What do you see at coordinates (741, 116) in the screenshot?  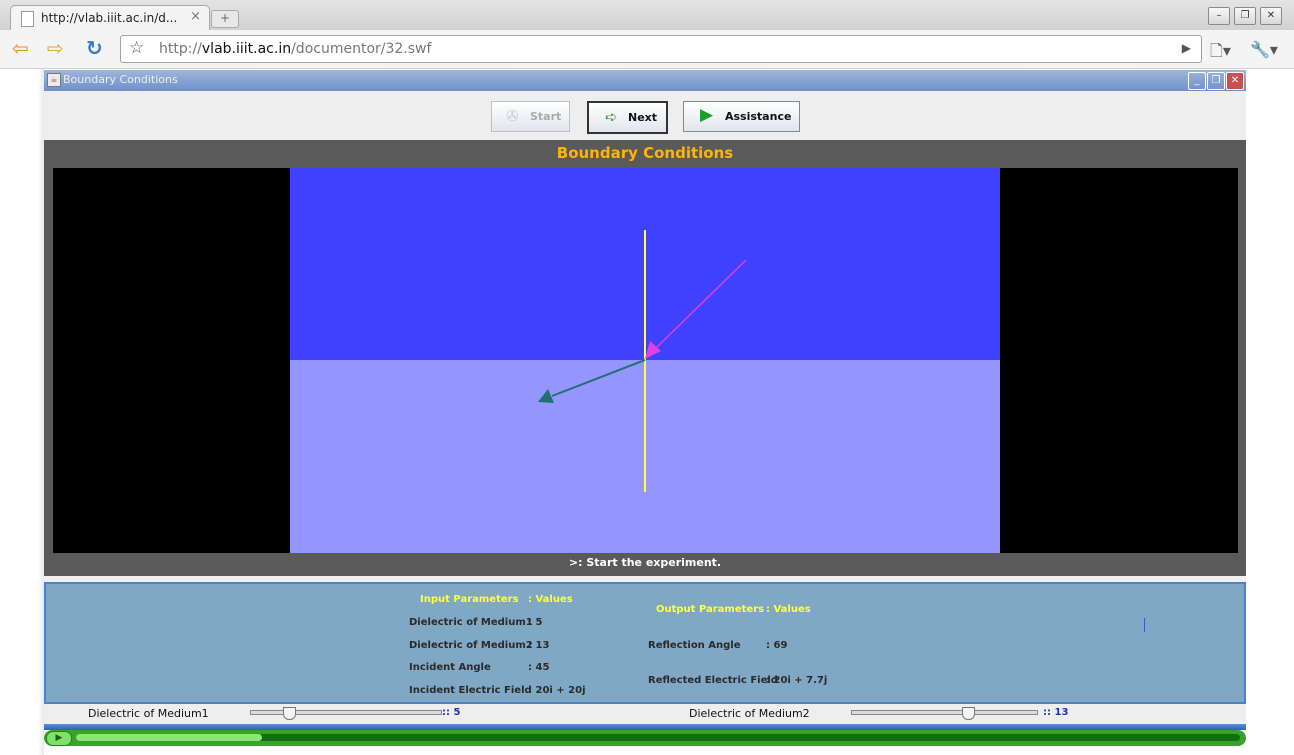 I see `assistance-button: ▶ Assistance` at bounding box center [741, 116].